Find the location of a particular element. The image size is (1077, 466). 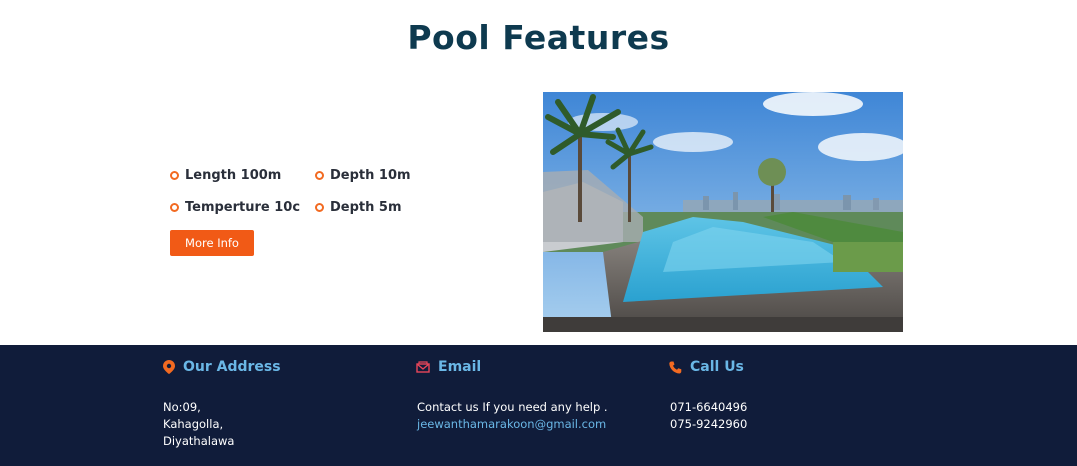

envelope-icon is located at coordinates (423, 367).